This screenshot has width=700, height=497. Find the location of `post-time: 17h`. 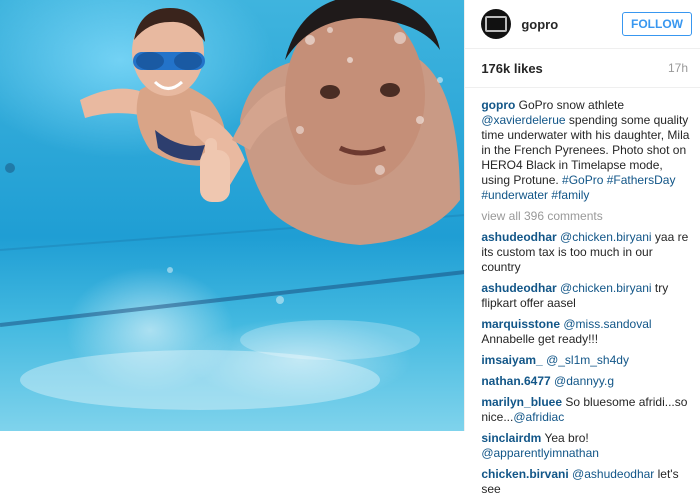

post-time: 17h is located at coordinates (678, 68).